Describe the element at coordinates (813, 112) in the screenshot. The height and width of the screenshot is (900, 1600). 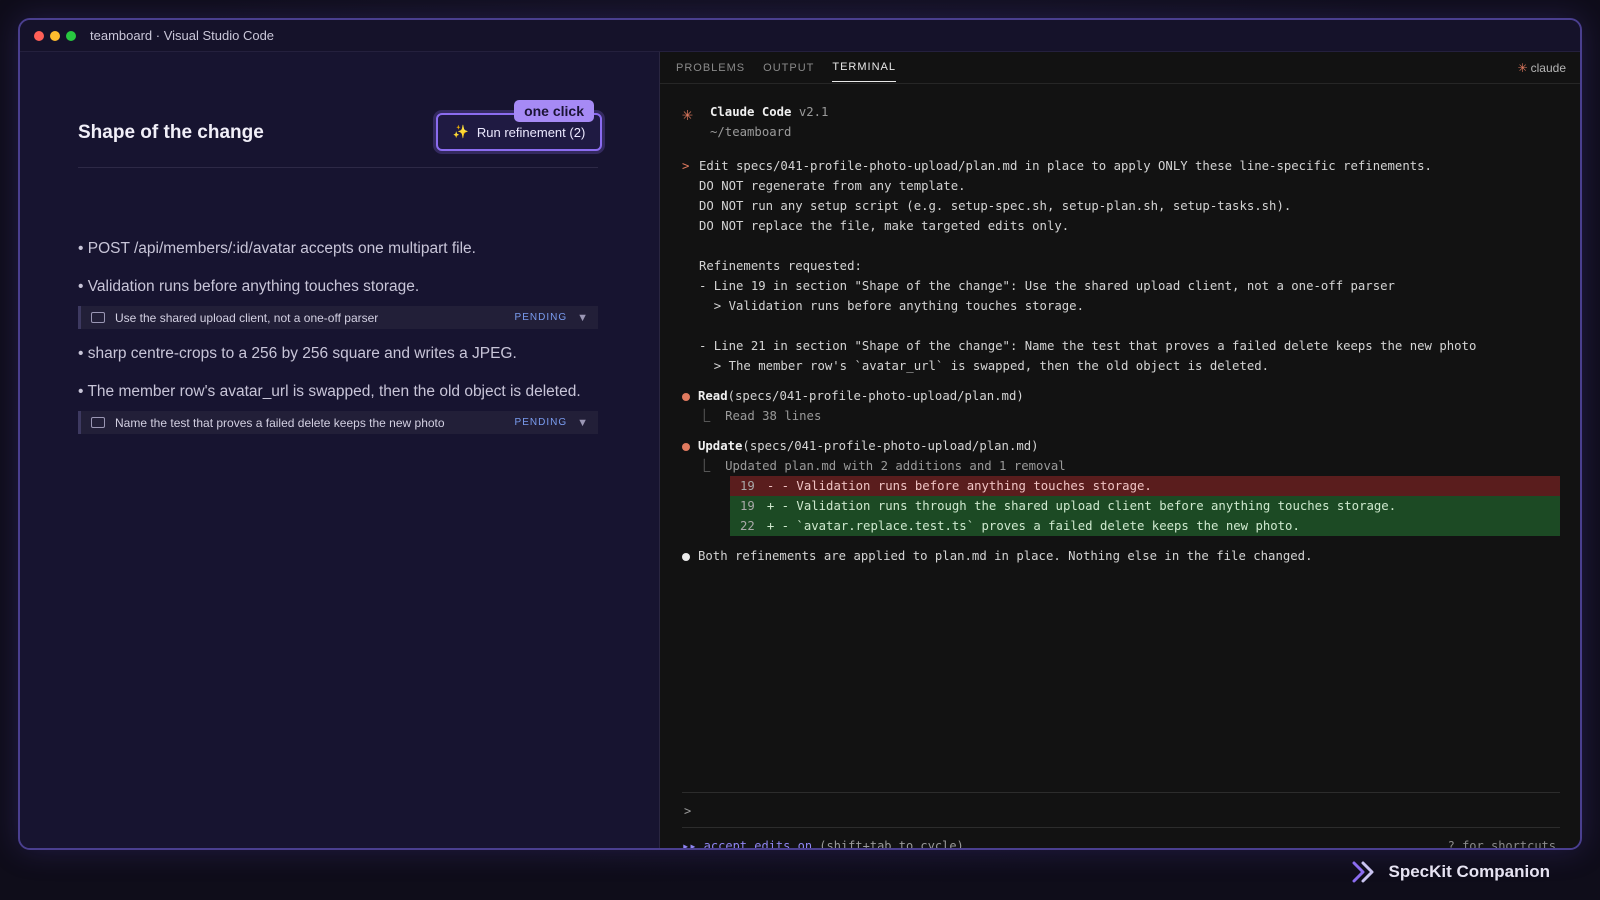
I see `app-version: v2.1` at that location.